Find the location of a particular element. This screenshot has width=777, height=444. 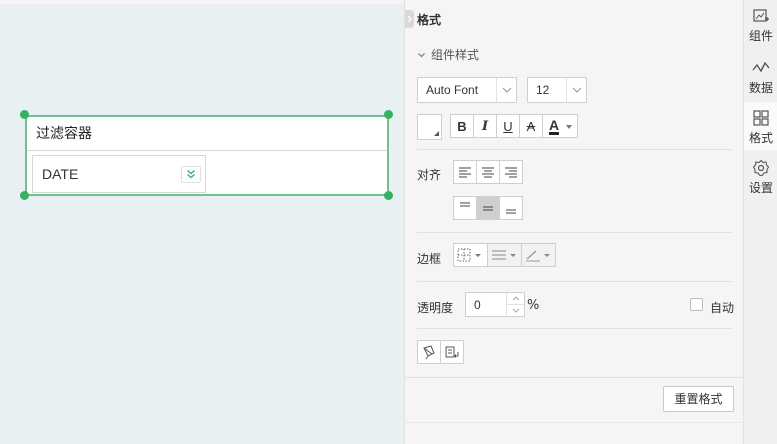

opacity-unit: % is located at coordinates (533, 305).